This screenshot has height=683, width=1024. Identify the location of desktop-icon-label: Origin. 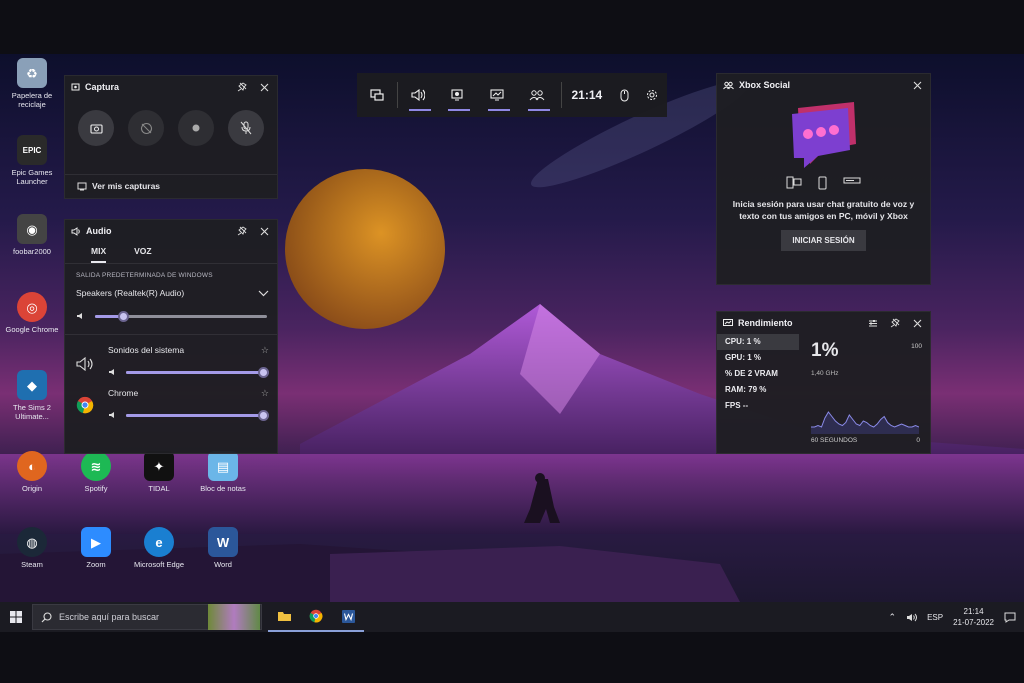
(31, 488).